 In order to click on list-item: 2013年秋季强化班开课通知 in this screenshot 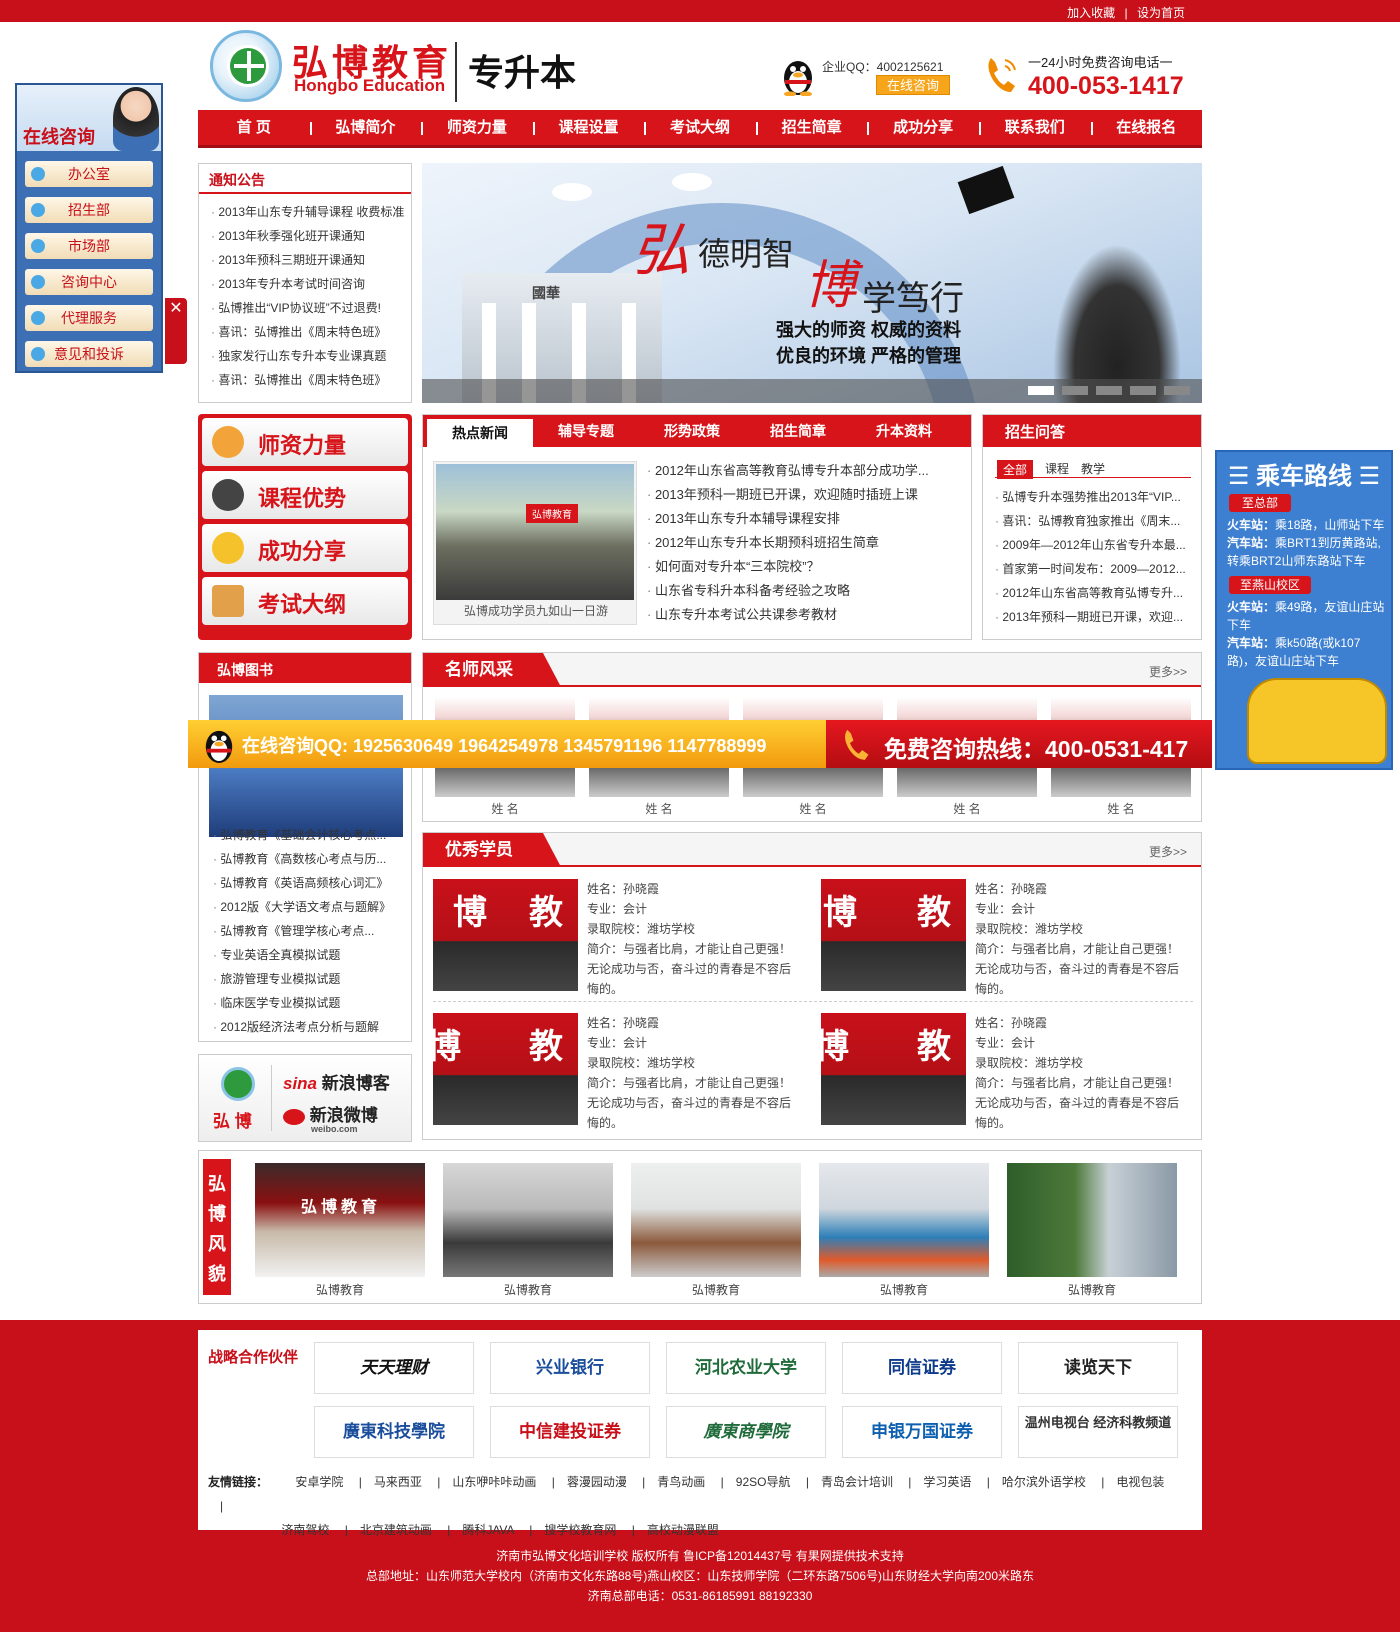, I will do `click(311, 236)`.